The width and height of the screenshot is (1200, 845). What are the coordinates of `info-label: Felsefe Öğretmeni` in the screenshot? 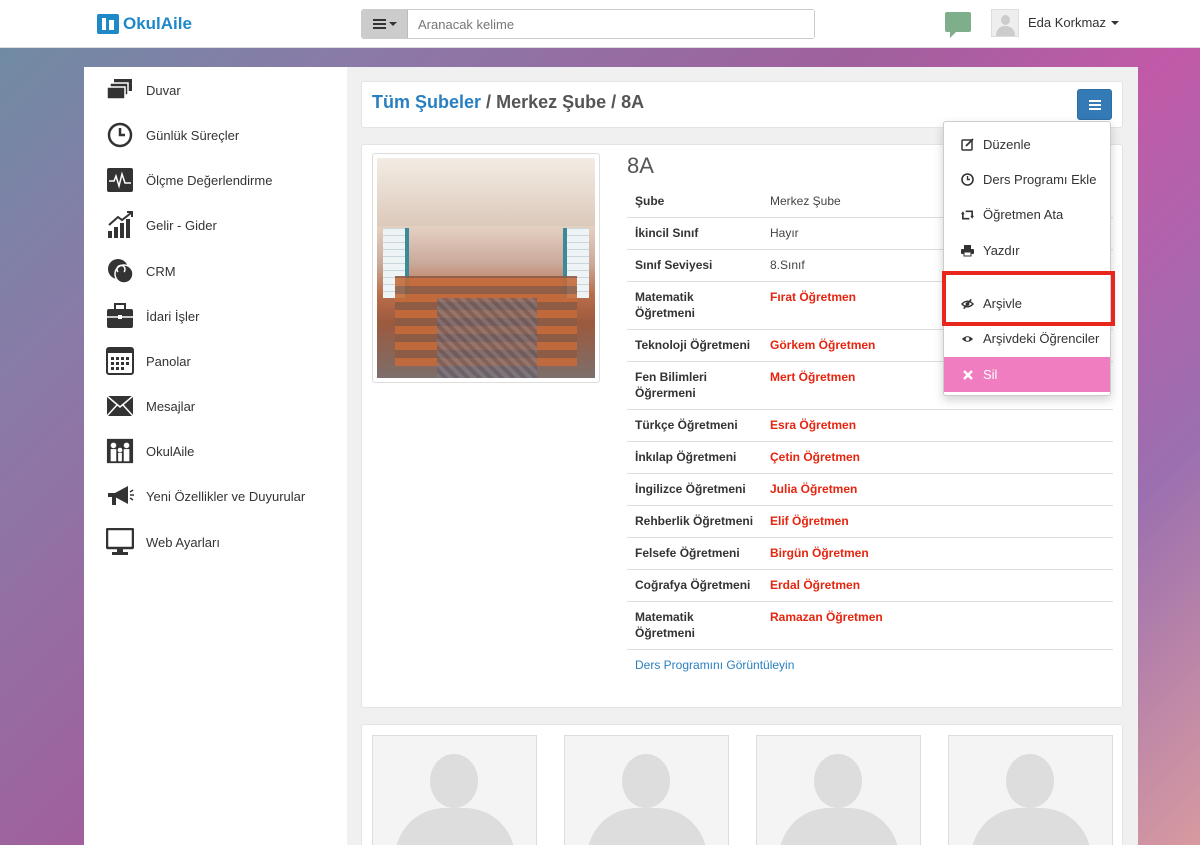 It's located at (694, 553).